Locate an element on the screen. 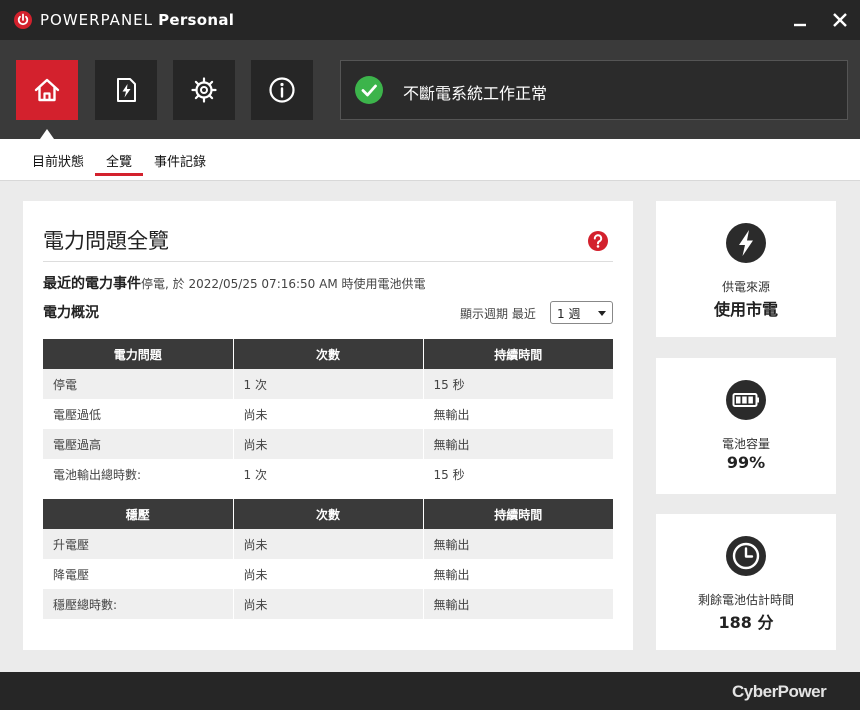 Image resolution: width=860 pixels, height=710 pixels. tab-event-log: 事件記錄 is located at coordinates (180, 160).